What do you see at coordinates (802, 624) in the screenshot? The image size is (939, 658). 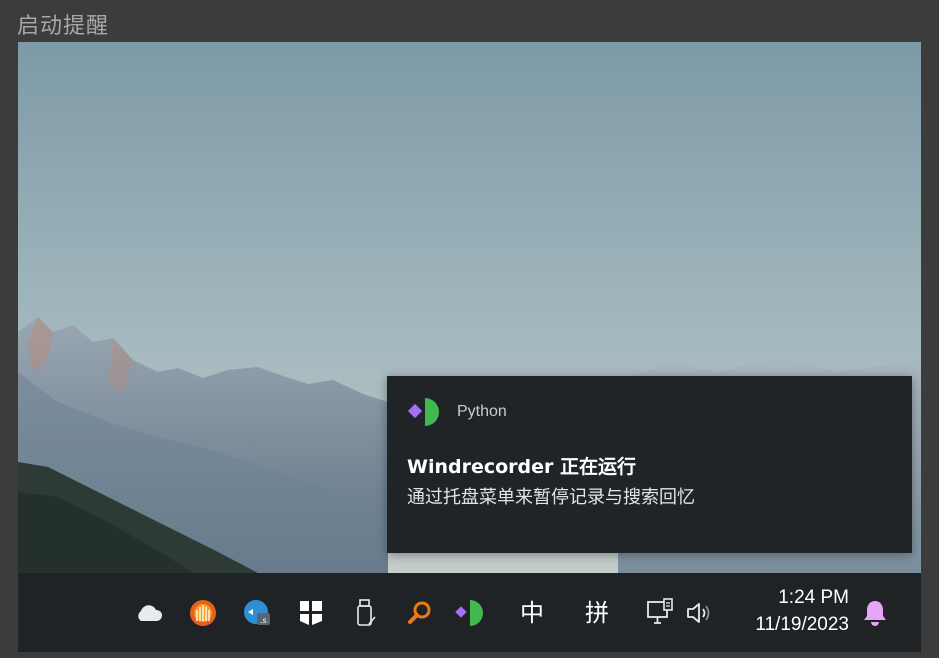 I see `clock-date: 11/19/2023` at bounding box center [802, 624].